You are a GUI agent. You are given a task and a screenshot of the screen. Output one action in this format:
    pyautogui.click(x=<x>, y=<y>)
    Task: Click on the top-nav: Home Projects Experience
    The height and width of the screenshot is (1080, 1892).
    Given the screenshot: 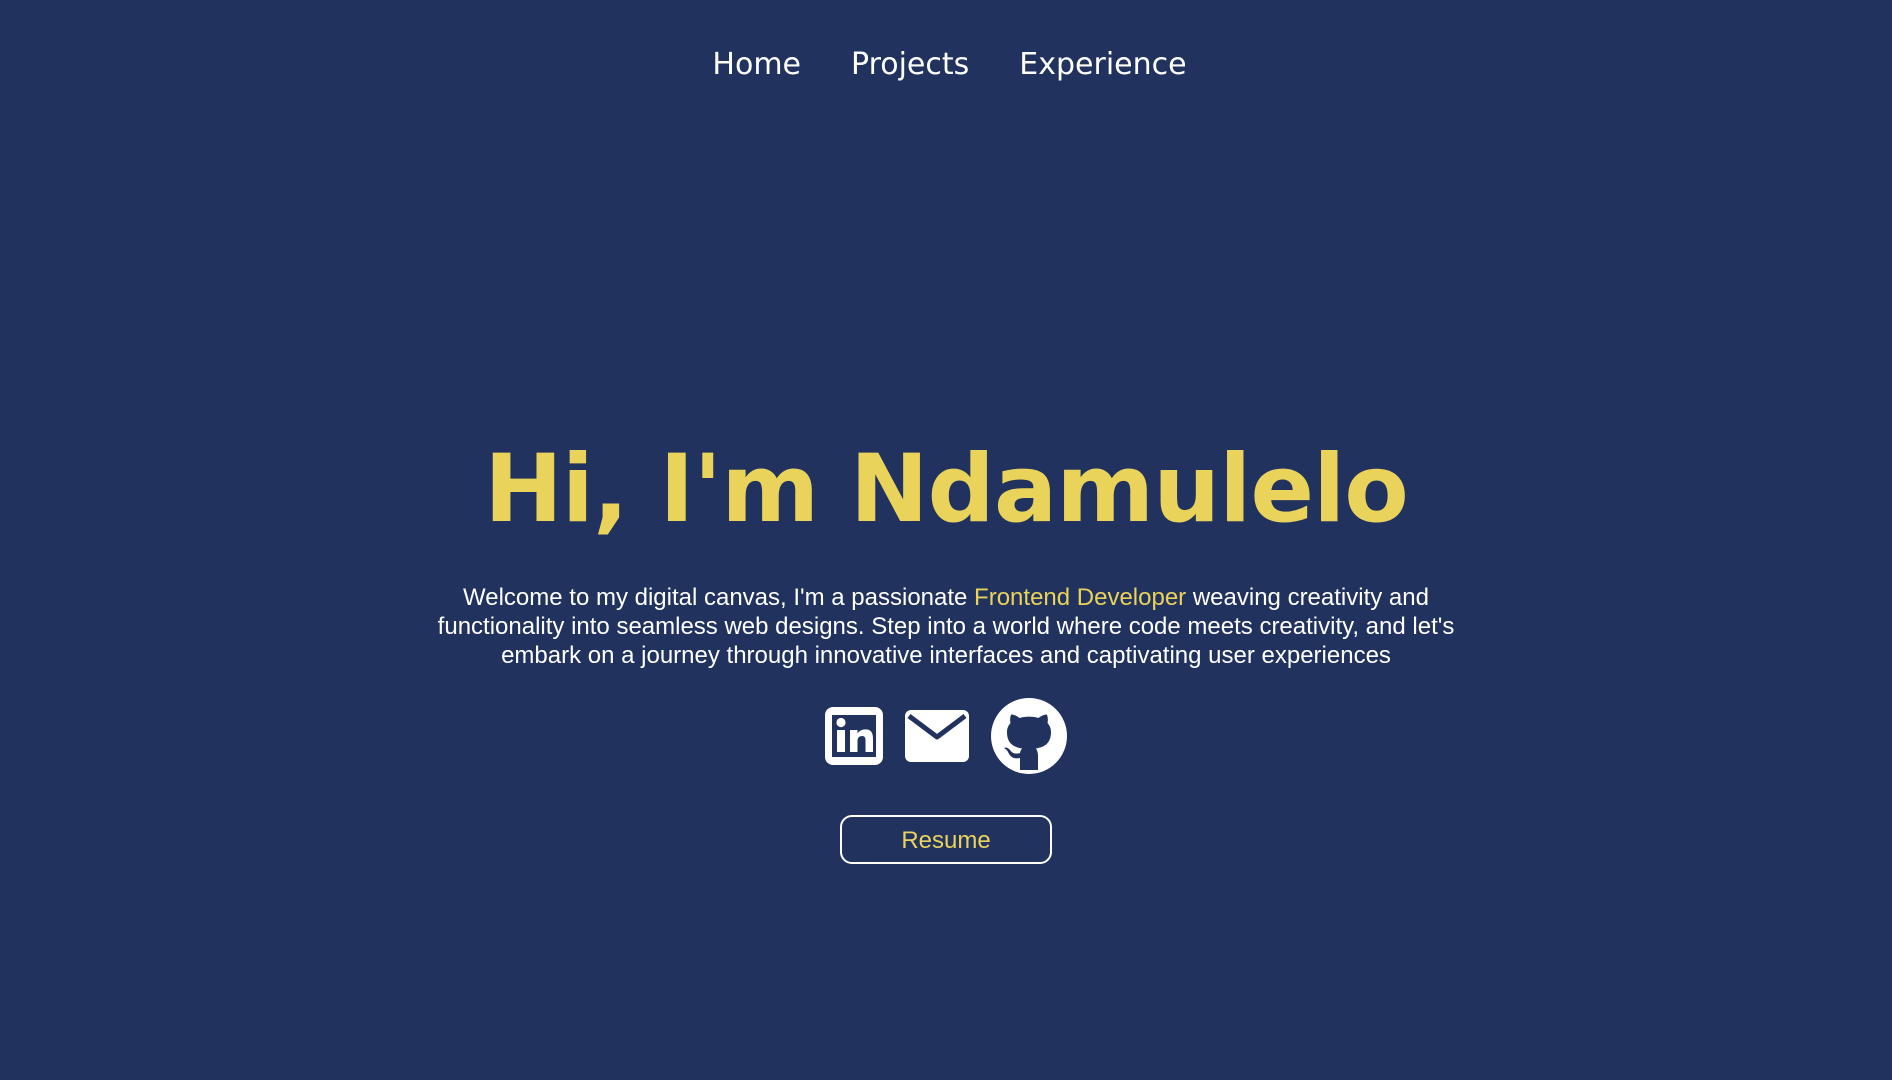 What is the action you would take?
    pyautogui.click(x=946, y=65)
    